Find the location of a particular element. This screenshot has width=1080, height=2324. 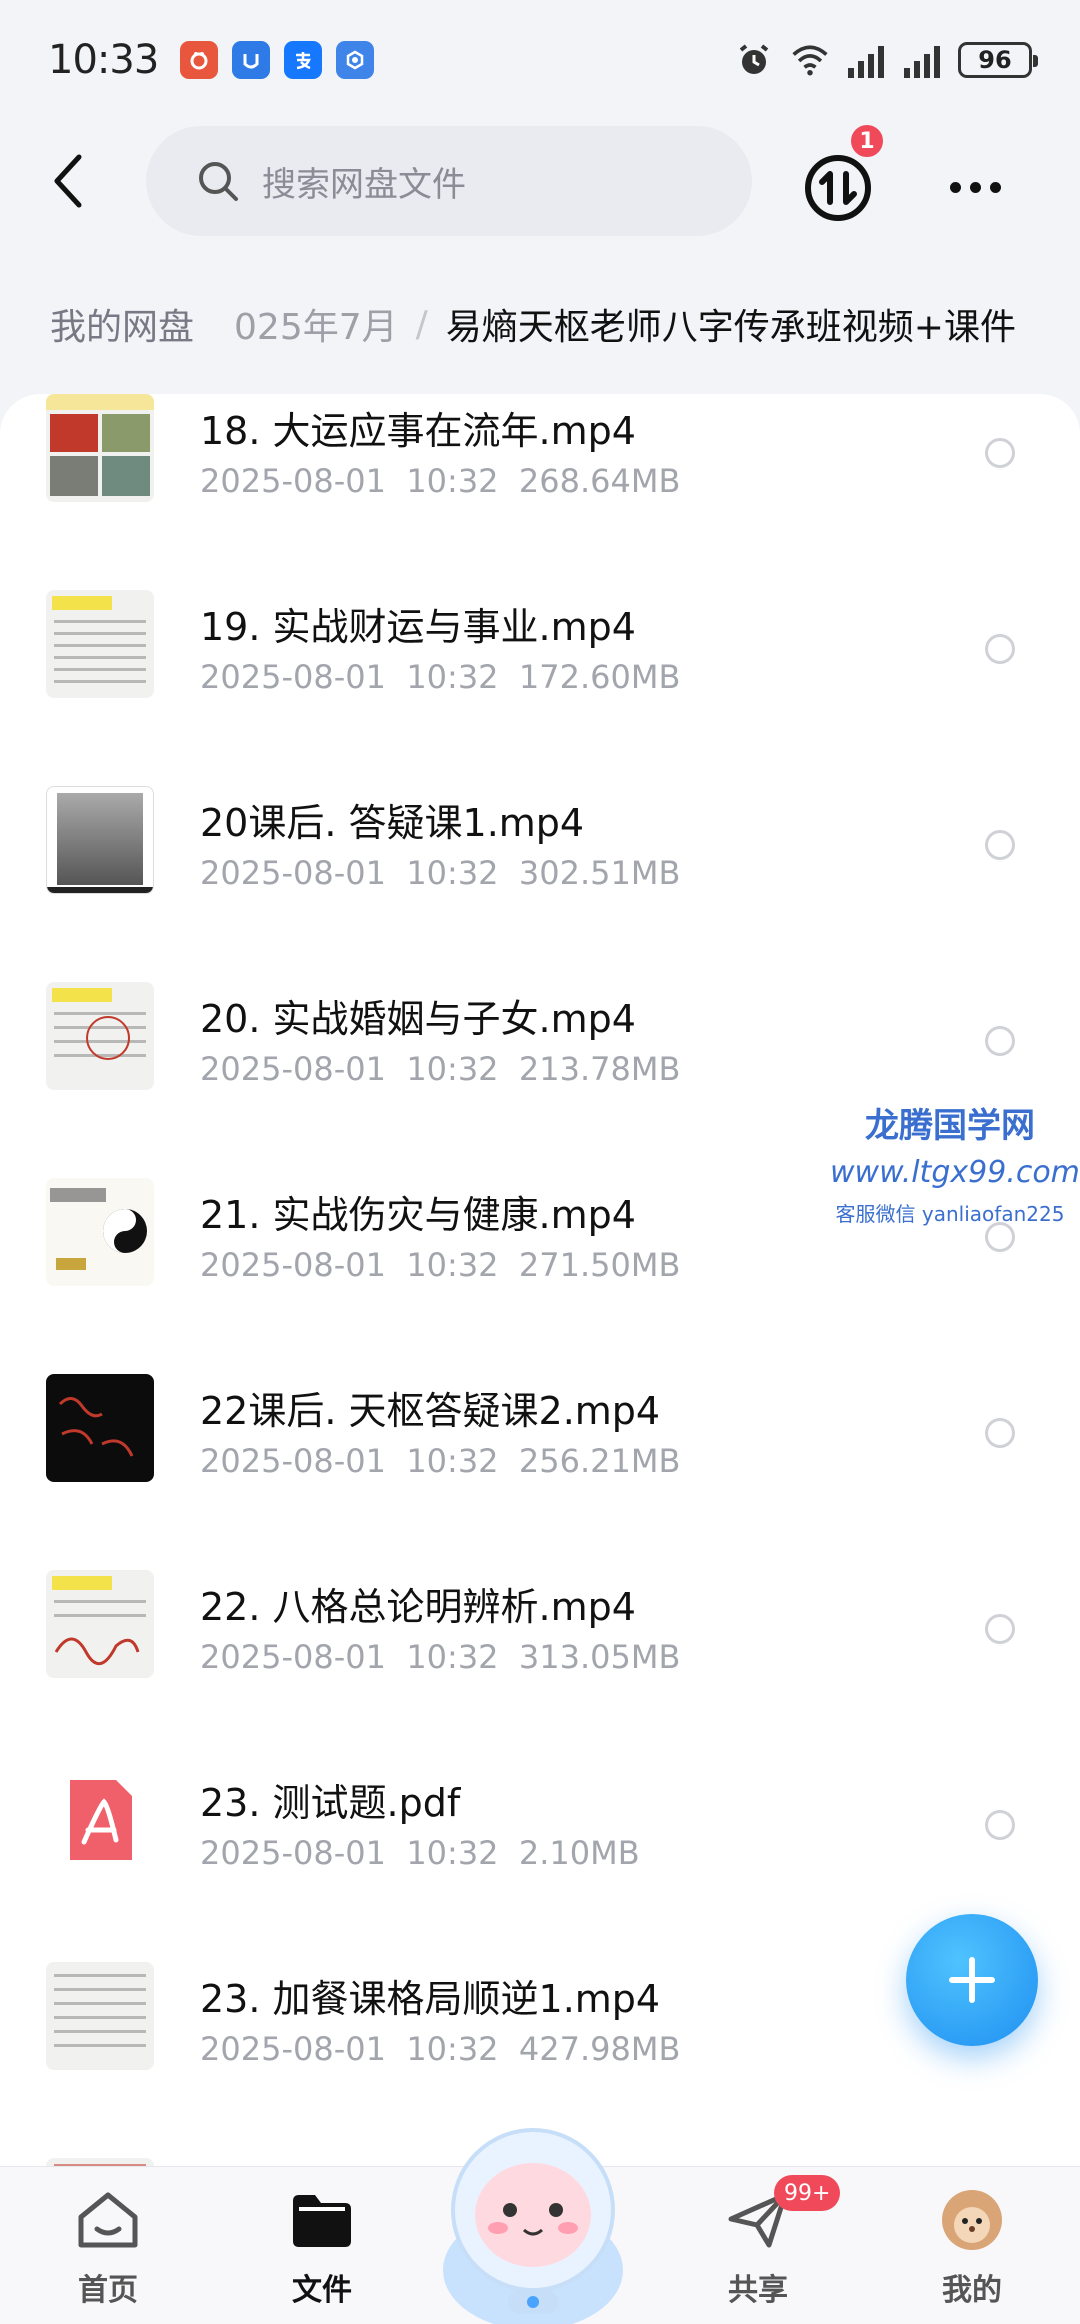

folder-icon is located at coordinates (322, 2220).